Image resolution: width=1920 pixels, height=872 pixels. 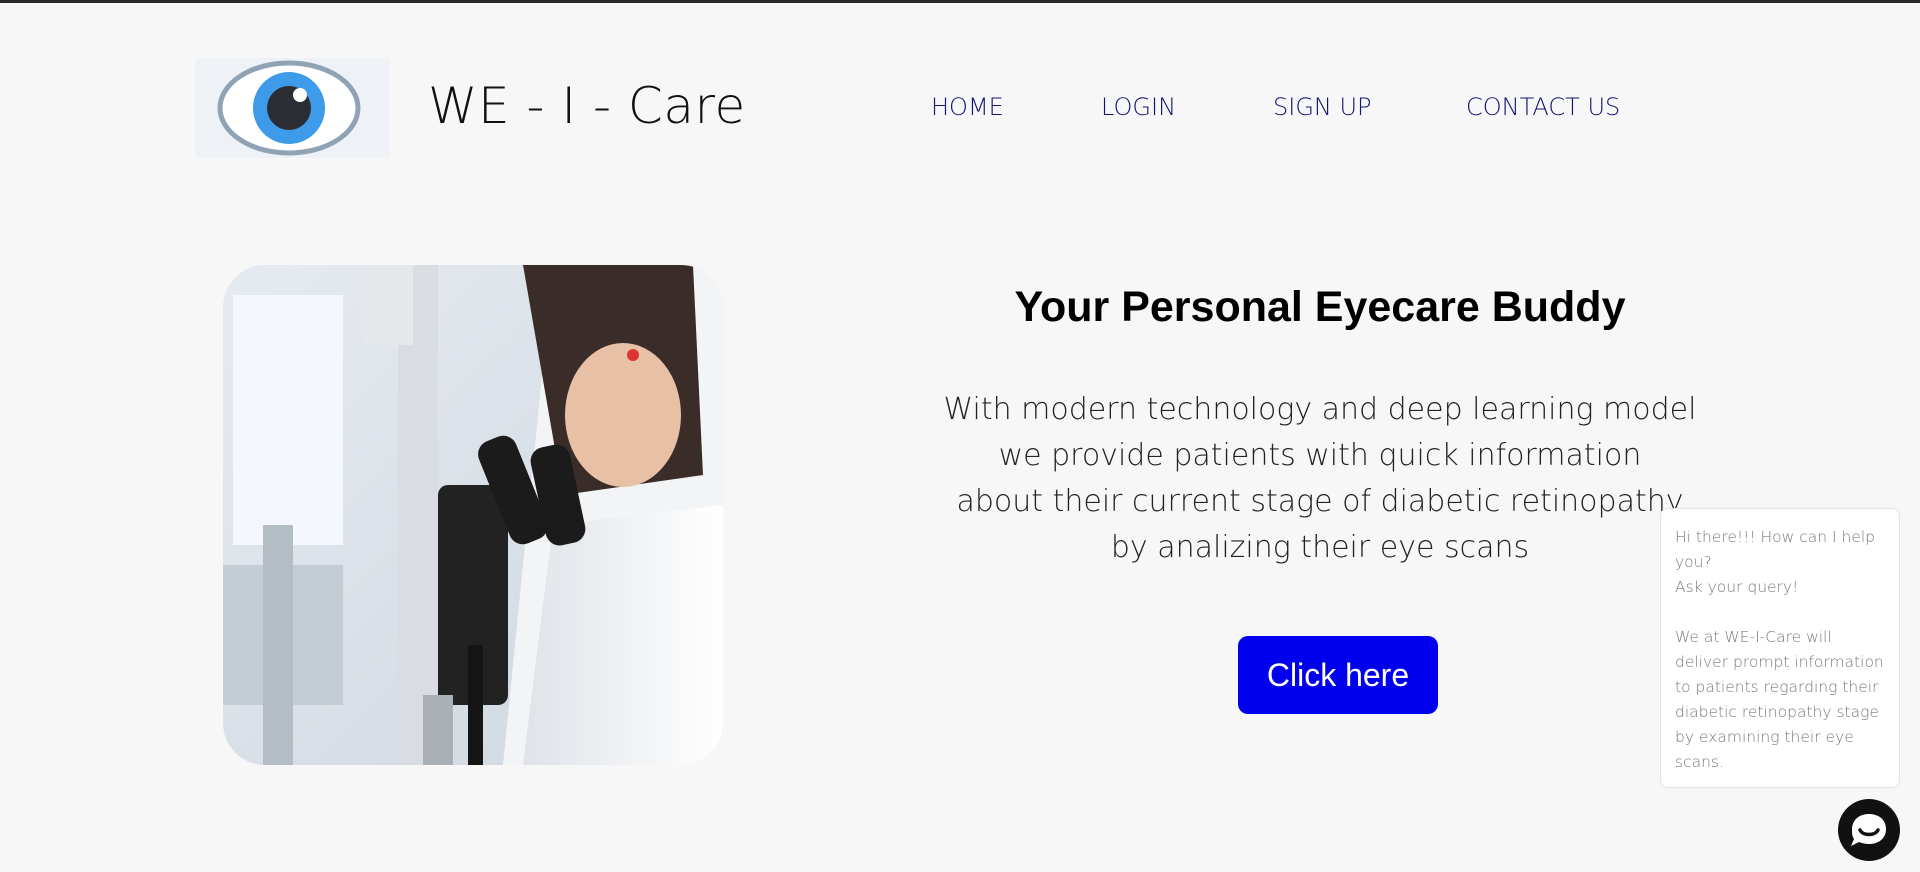 What do you see at coordinates (1322, 107) in the screenshot?
I see `nav-sign-up: SIGN UP` at bounding box center [1322, 107].